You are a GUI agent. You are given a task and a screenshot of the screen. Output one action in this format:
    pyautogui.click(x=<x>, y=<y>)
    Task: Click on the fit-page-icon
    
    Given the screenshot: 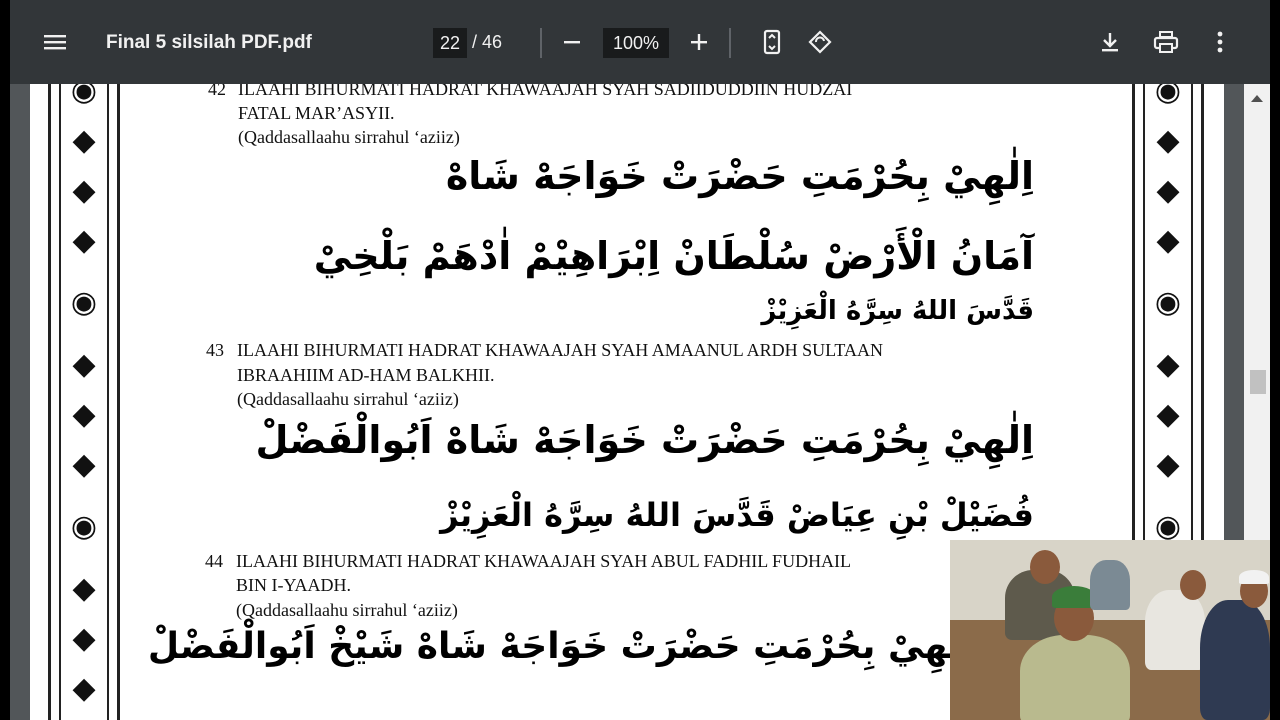 What is the action you would take?
    pyautogui.click(x=772, y=42)
    